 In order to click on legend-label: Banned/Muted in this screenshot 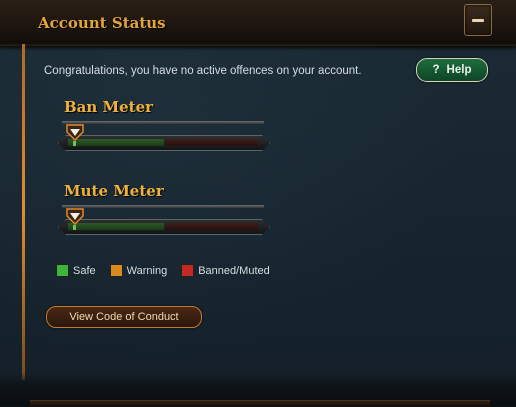, I will do `click(234, 270)`.